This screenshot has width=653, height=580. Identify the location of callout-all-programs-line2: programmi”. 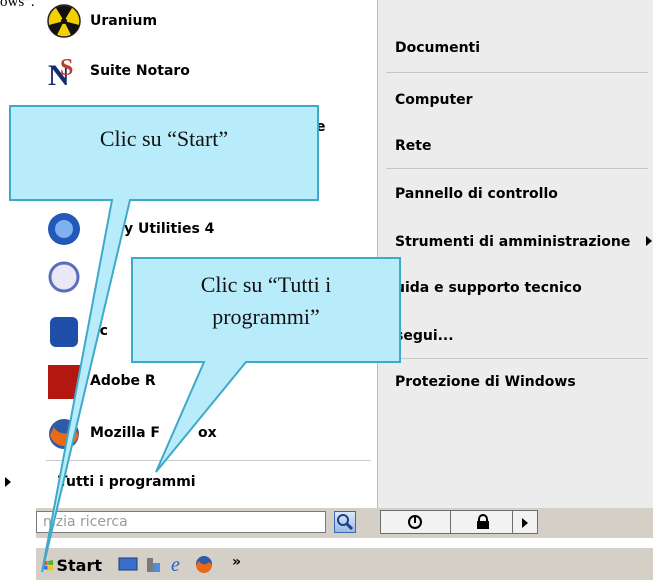
(266, 316).